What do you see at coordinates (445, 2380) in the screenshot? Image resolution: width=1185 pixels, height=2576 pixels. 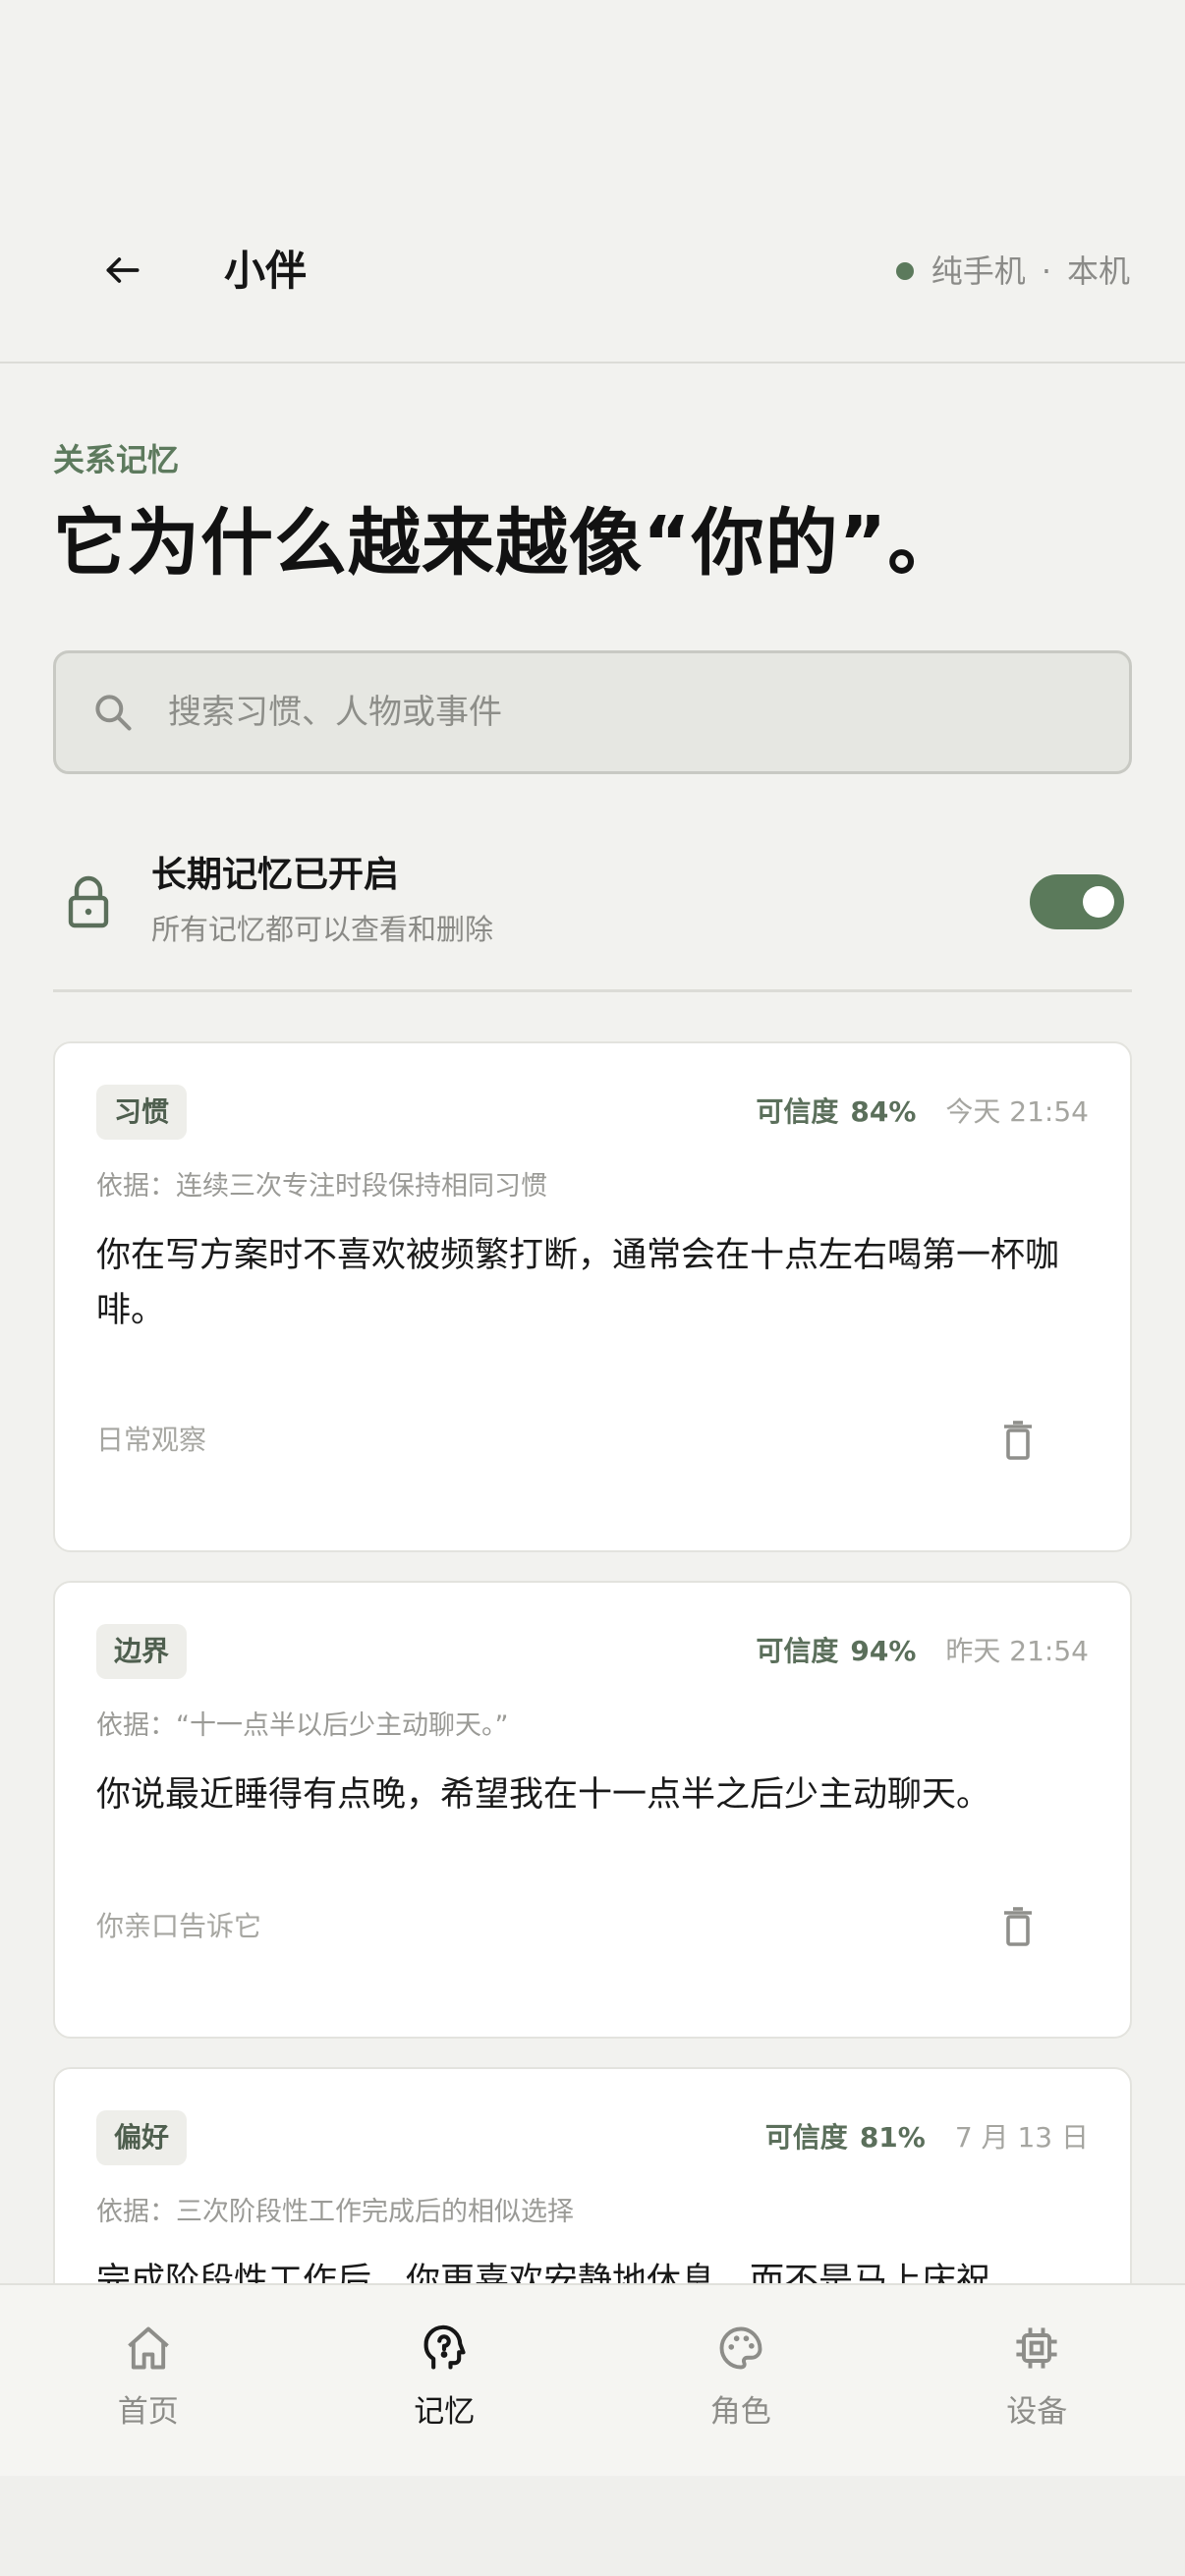 I see `nav-item-memory: 记忆` at bounding box center [445, 2380].